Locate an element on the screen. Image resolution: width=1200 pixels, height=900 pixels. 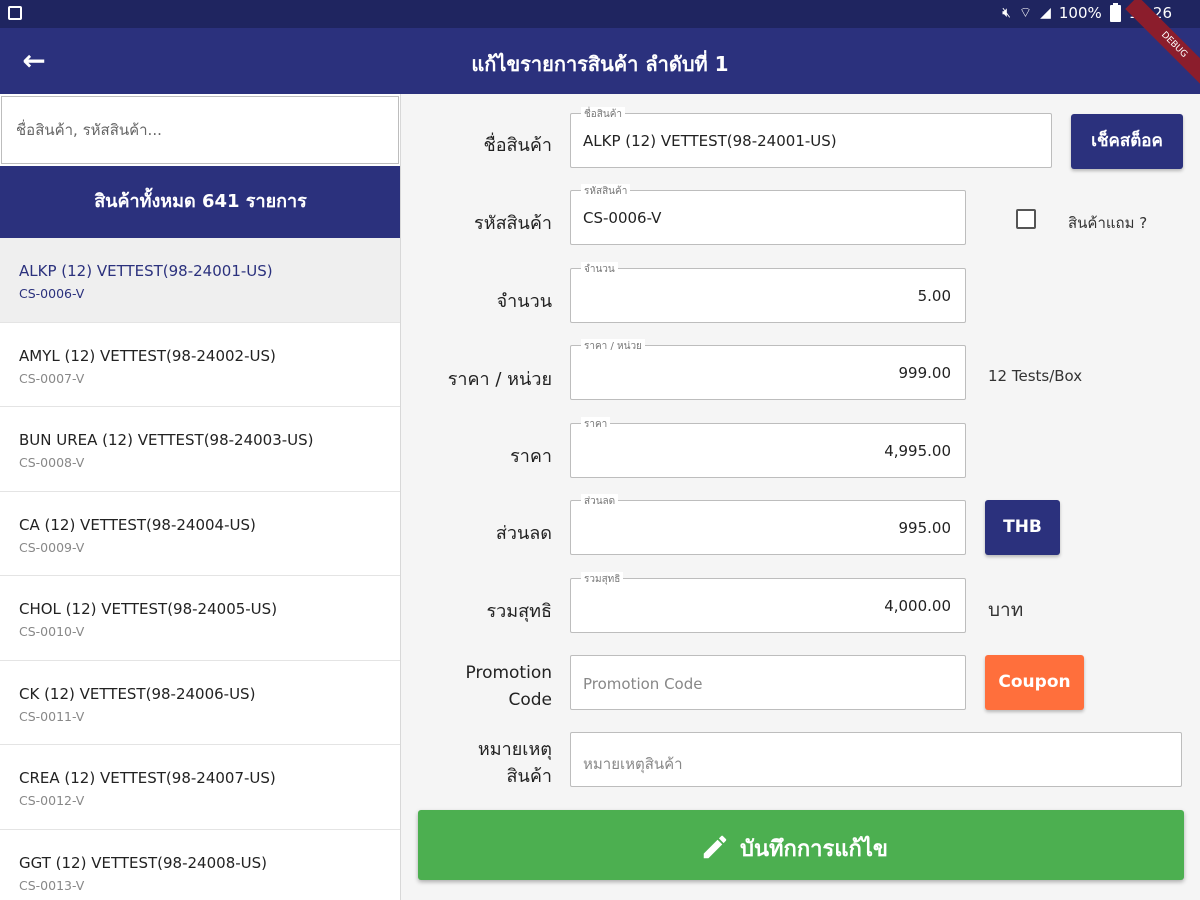
coupon-button: Coupon is located at coordinates (1034, 682).